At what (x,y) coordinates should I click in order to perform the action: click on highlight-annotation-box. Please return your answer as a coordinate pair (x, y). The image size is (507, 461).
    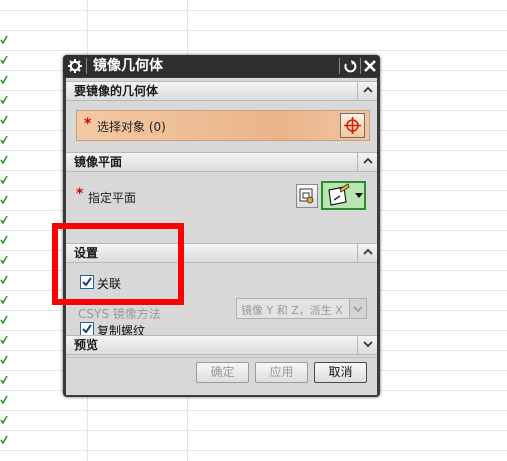
    Looking at the image, I should click on (118, 264).